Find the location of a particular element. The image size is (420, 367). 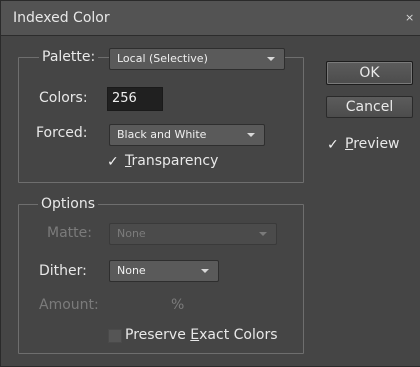

forced-dropdown: Black and White is located at coordinates (187, 135).